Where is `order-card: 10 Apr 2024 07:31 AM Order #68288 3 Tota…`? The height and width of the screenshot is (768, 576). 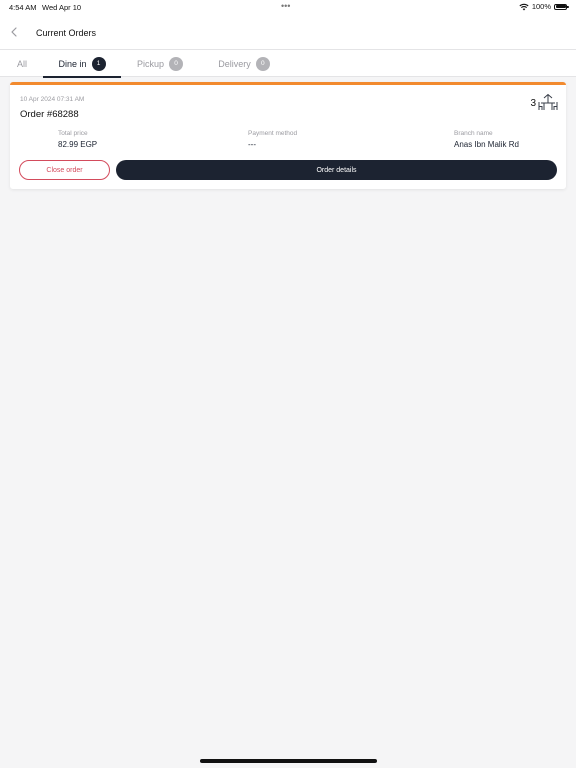
order-card: 10 Apr 2024 07:31 AM Order #68288 3 Tota… is located at coordinates (288, 135).